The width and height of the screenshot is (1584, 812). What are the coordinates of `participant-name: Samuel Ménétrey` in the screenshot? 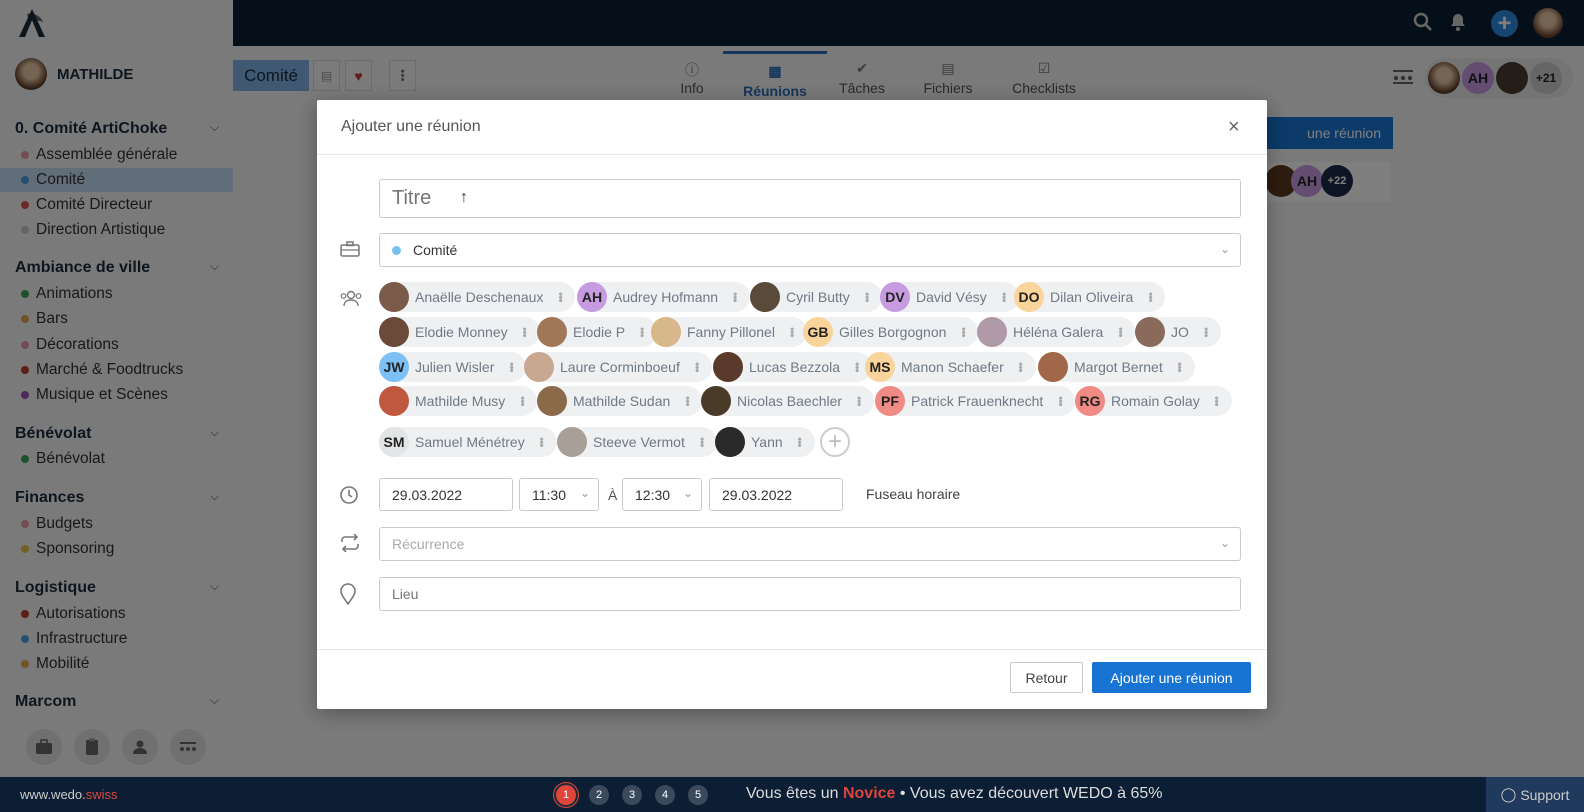 It's located at (470, 442).